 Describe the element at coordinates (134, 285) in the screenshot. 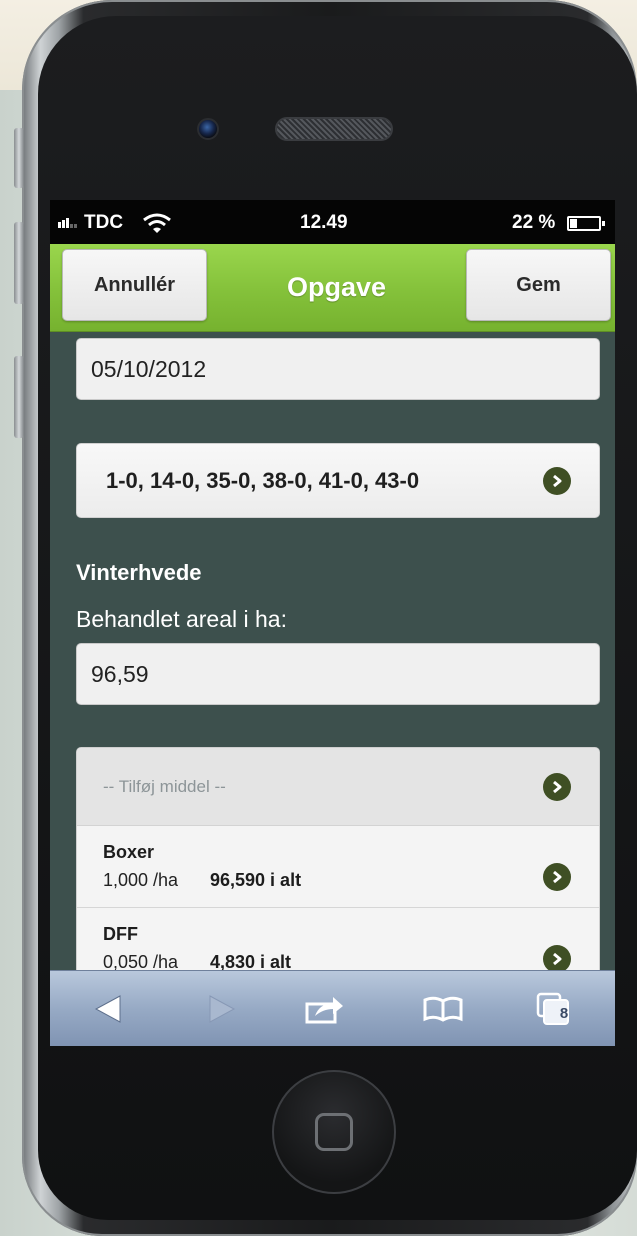

I see `cancel-button: Annullér` at that location.